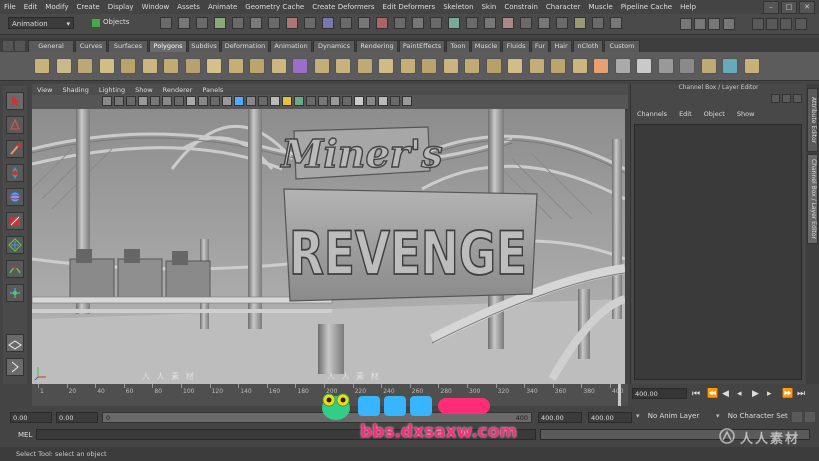  What do you see at coordinates (739, 394) in the screenshot?
I see `play-backward-icon: ◂` at bounding box center [739, 394].